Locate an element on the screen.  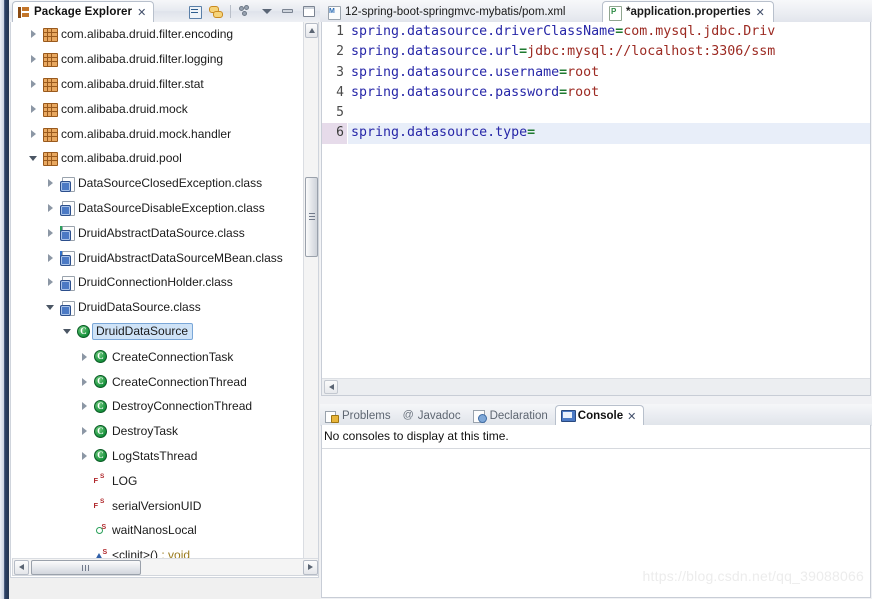
tree-row: C DestroyTask is located at coordinates (158, 431).